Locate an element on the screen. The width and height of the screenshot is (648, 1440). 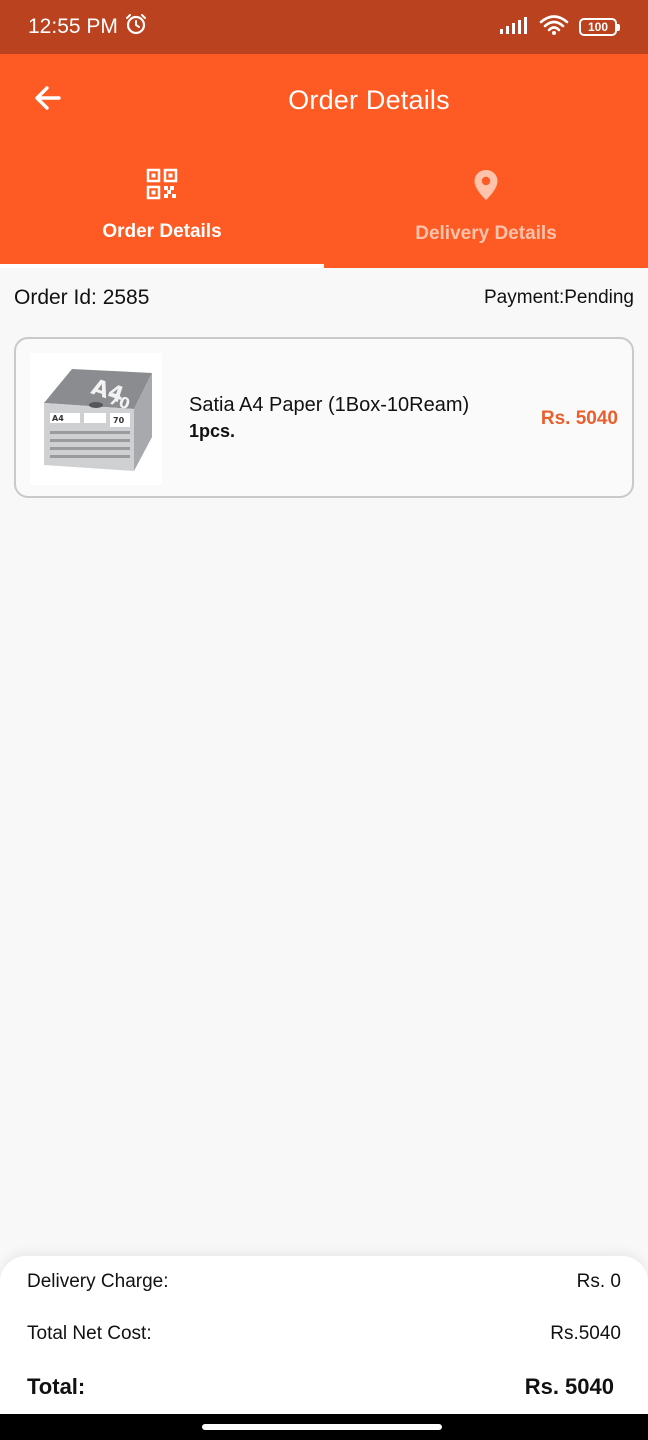
delivery-charge-label: Delivery Charge: is located at coordinates (98, 1281).